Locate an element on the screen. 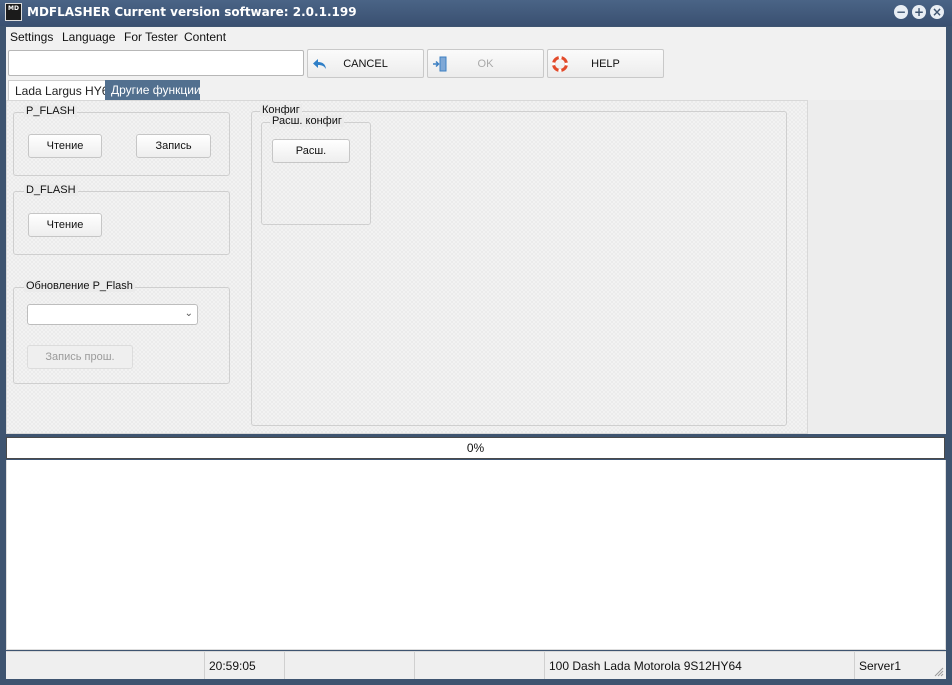  menu-content: Content is located at coordinates (205, 37).